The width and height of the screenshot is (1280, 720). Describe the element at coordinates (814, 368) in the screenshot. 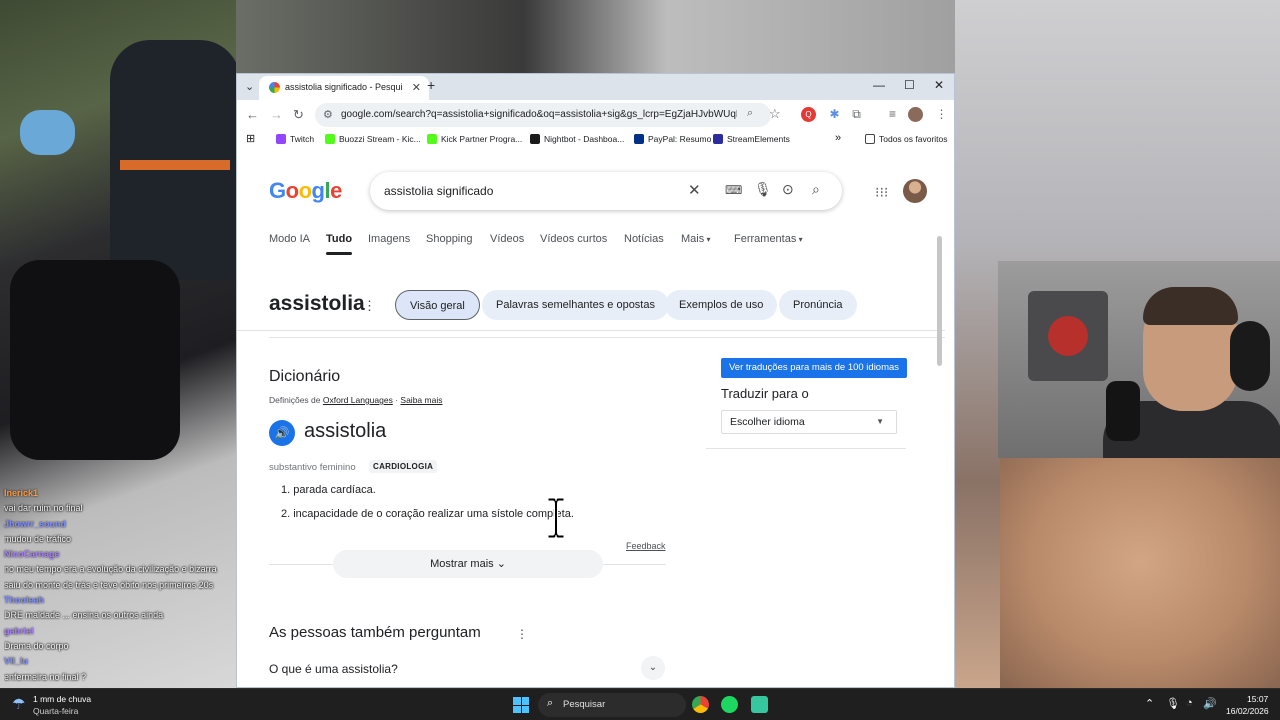

I see `translate-badge: Ver traduções para mais de 100 idiomas` at that location.